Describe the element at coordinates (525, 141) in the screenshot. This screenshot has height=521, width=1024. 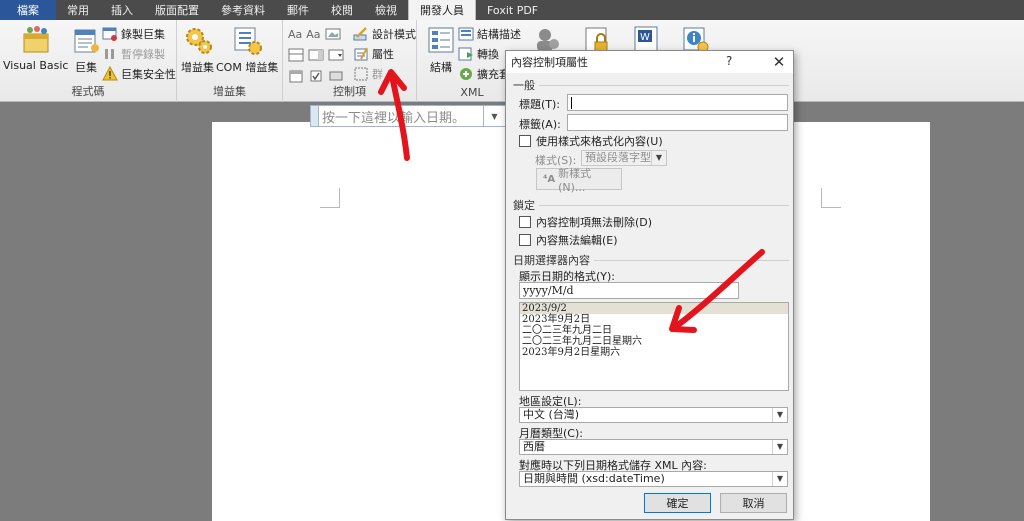
I see `use-style-checkbox-box` at that location.